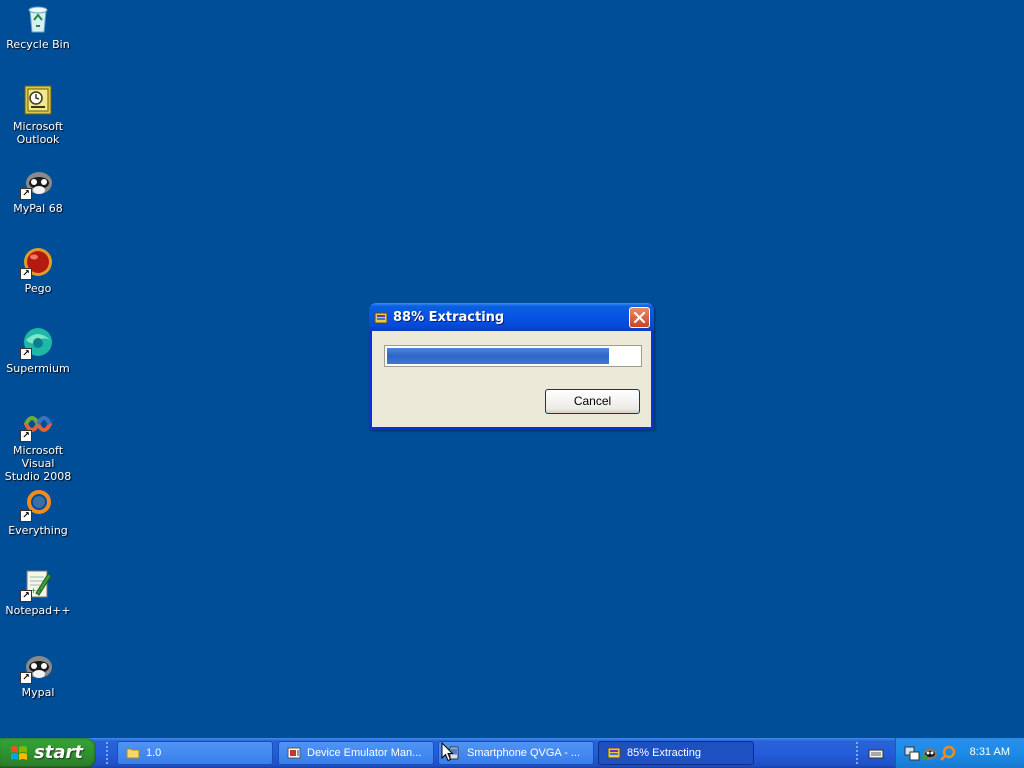 The image size is (1024, 768). Describe the element at coordinates (154, 753) in the screenshot. I see `taskbar-button-label: 1.0` at that location.